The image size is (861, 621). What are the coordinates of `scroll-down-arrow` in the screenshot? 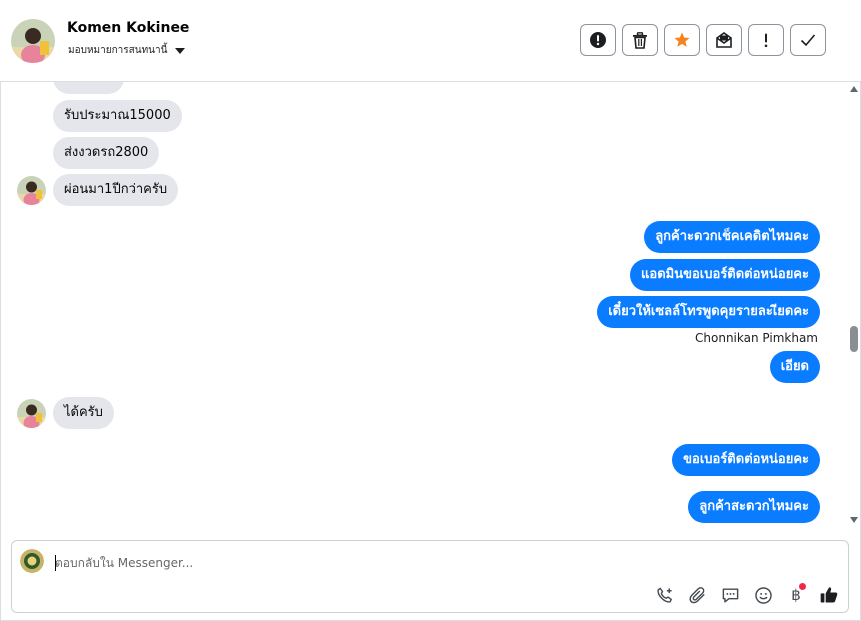 It's located at (854, 520).